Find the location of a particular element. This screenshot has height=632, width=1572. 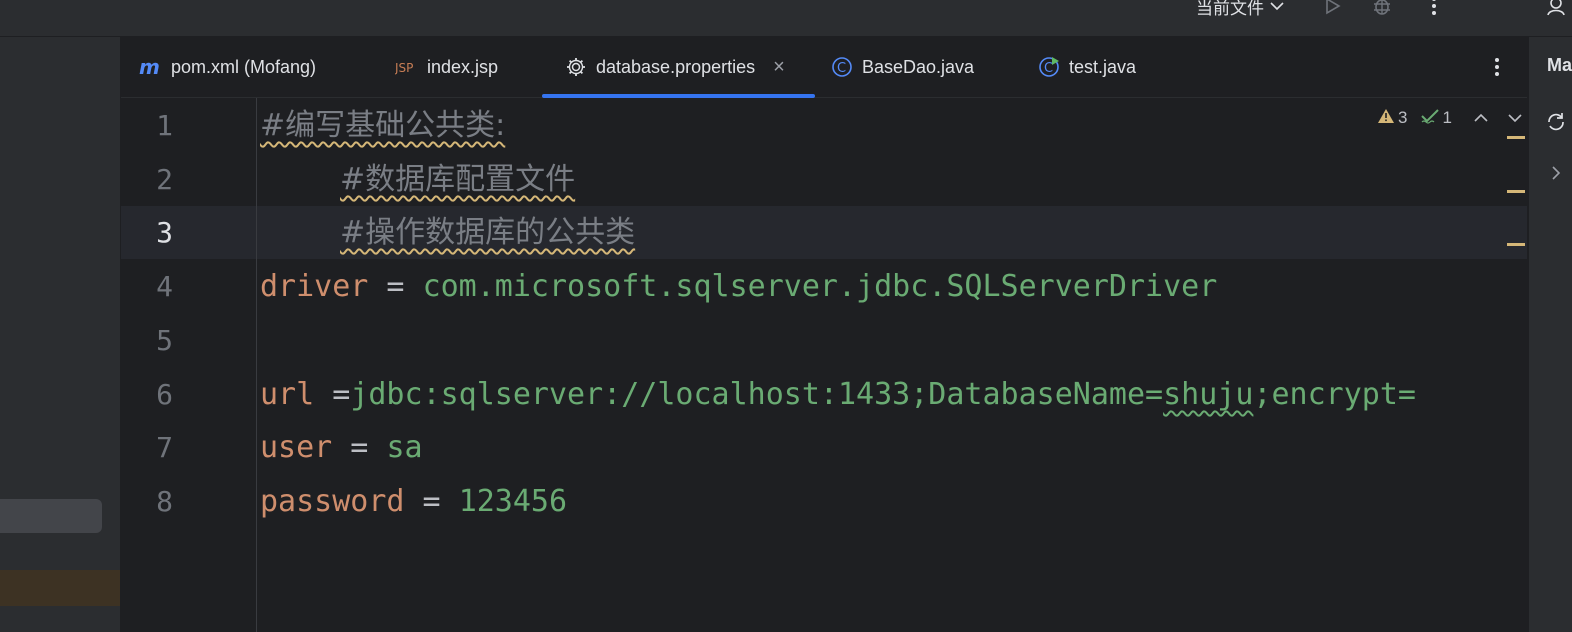

selected-tree-item is located at coordinates (51, 516).